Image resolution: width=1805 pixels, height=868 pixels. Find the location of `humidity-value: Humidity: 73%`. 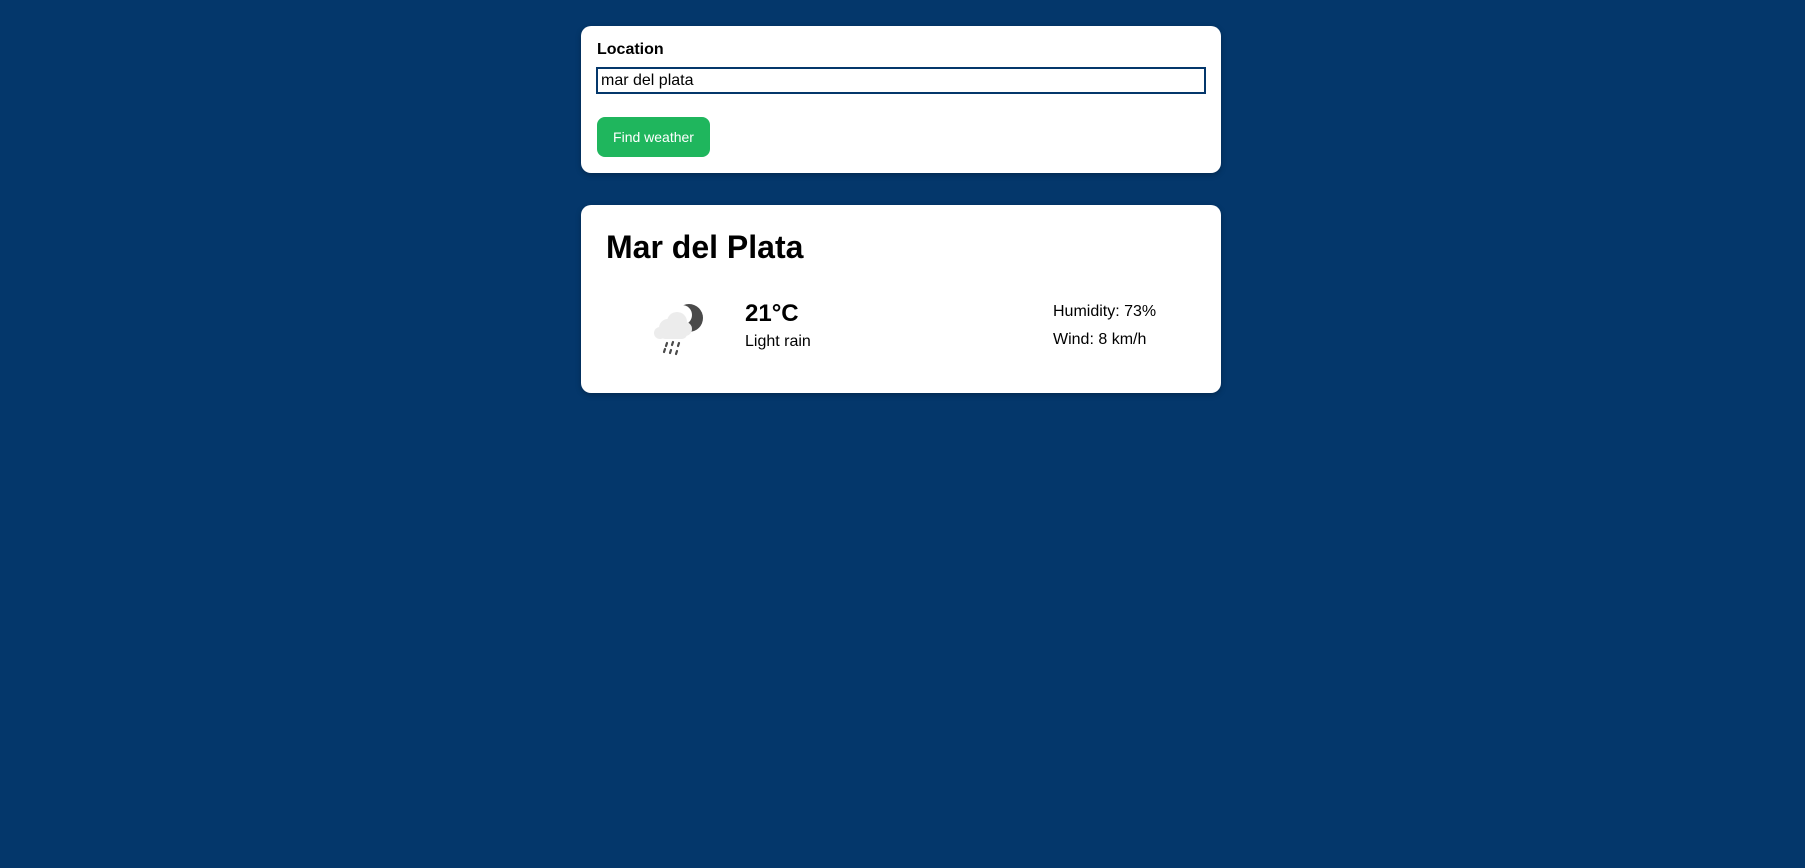

humidity-value: Humidity: 73% is located at coordinates (1105, 311).